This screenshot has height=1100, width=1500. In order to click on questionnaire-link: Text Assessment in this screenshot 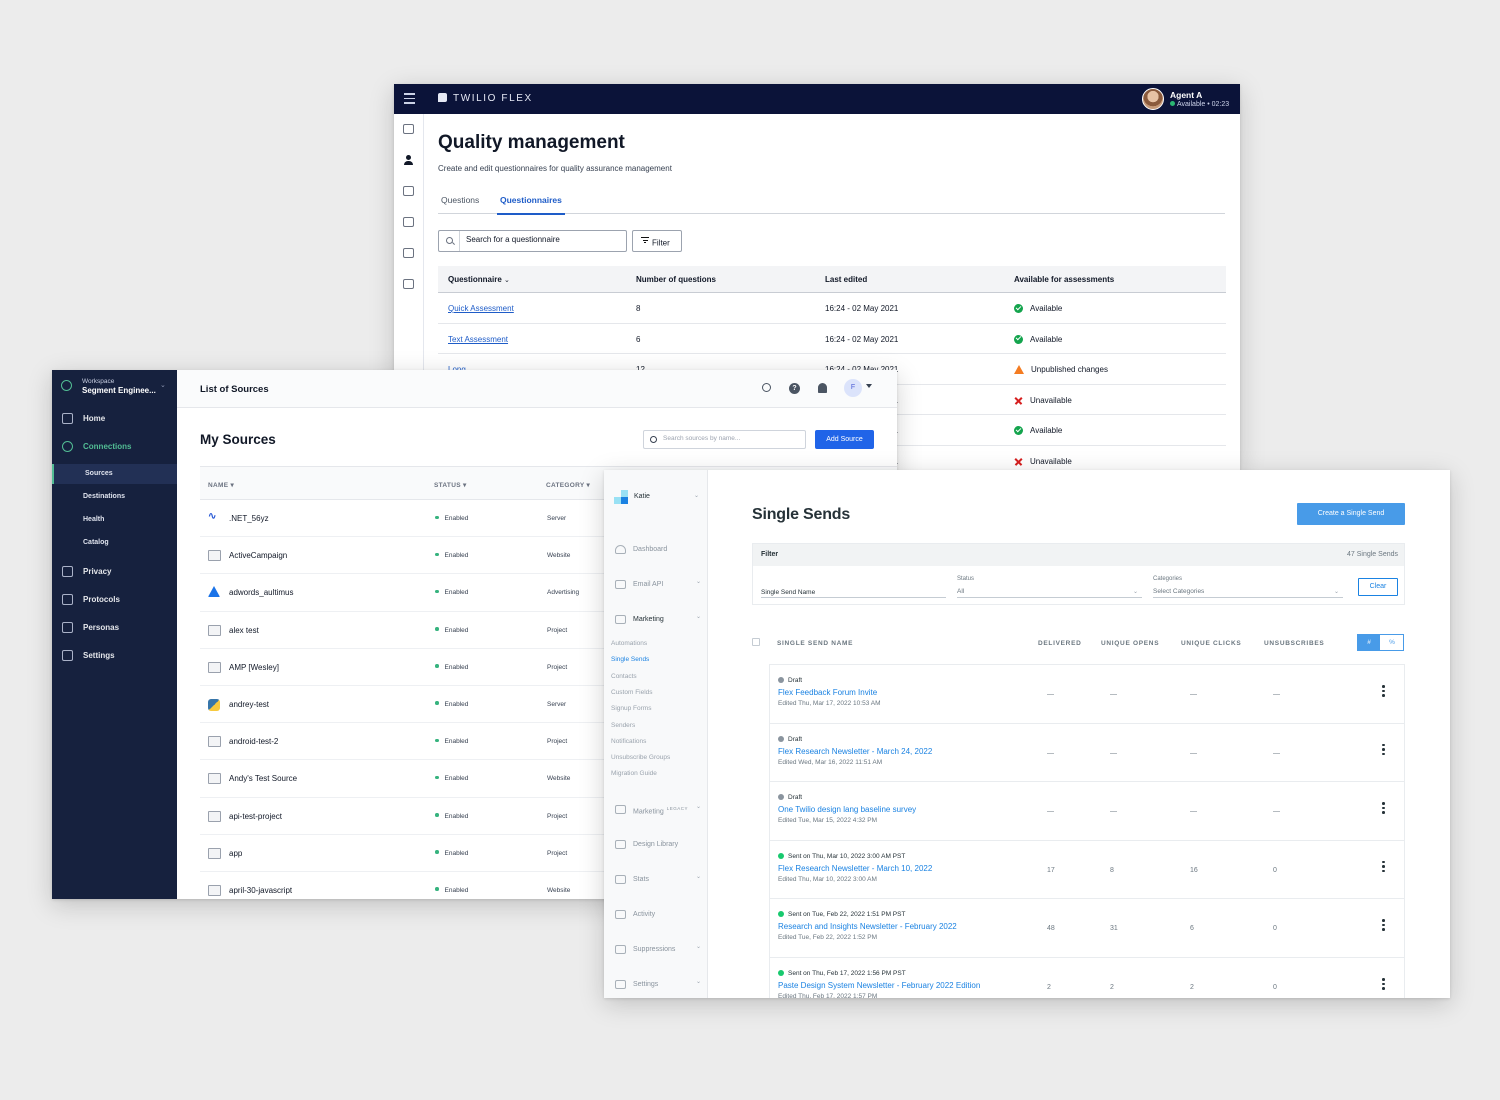, I will do `click(478, 339)`.